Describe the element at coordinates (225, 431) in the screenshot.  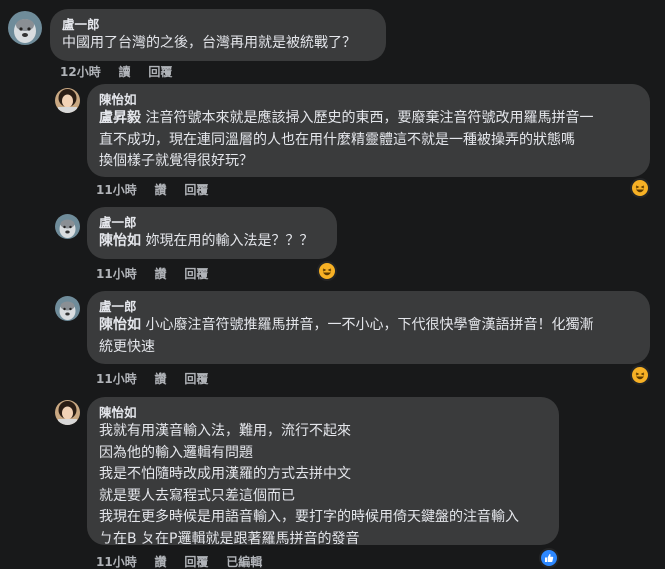
I see `comment-line: 我就有用漢音輸入法，難用，流行不起來` at that location.